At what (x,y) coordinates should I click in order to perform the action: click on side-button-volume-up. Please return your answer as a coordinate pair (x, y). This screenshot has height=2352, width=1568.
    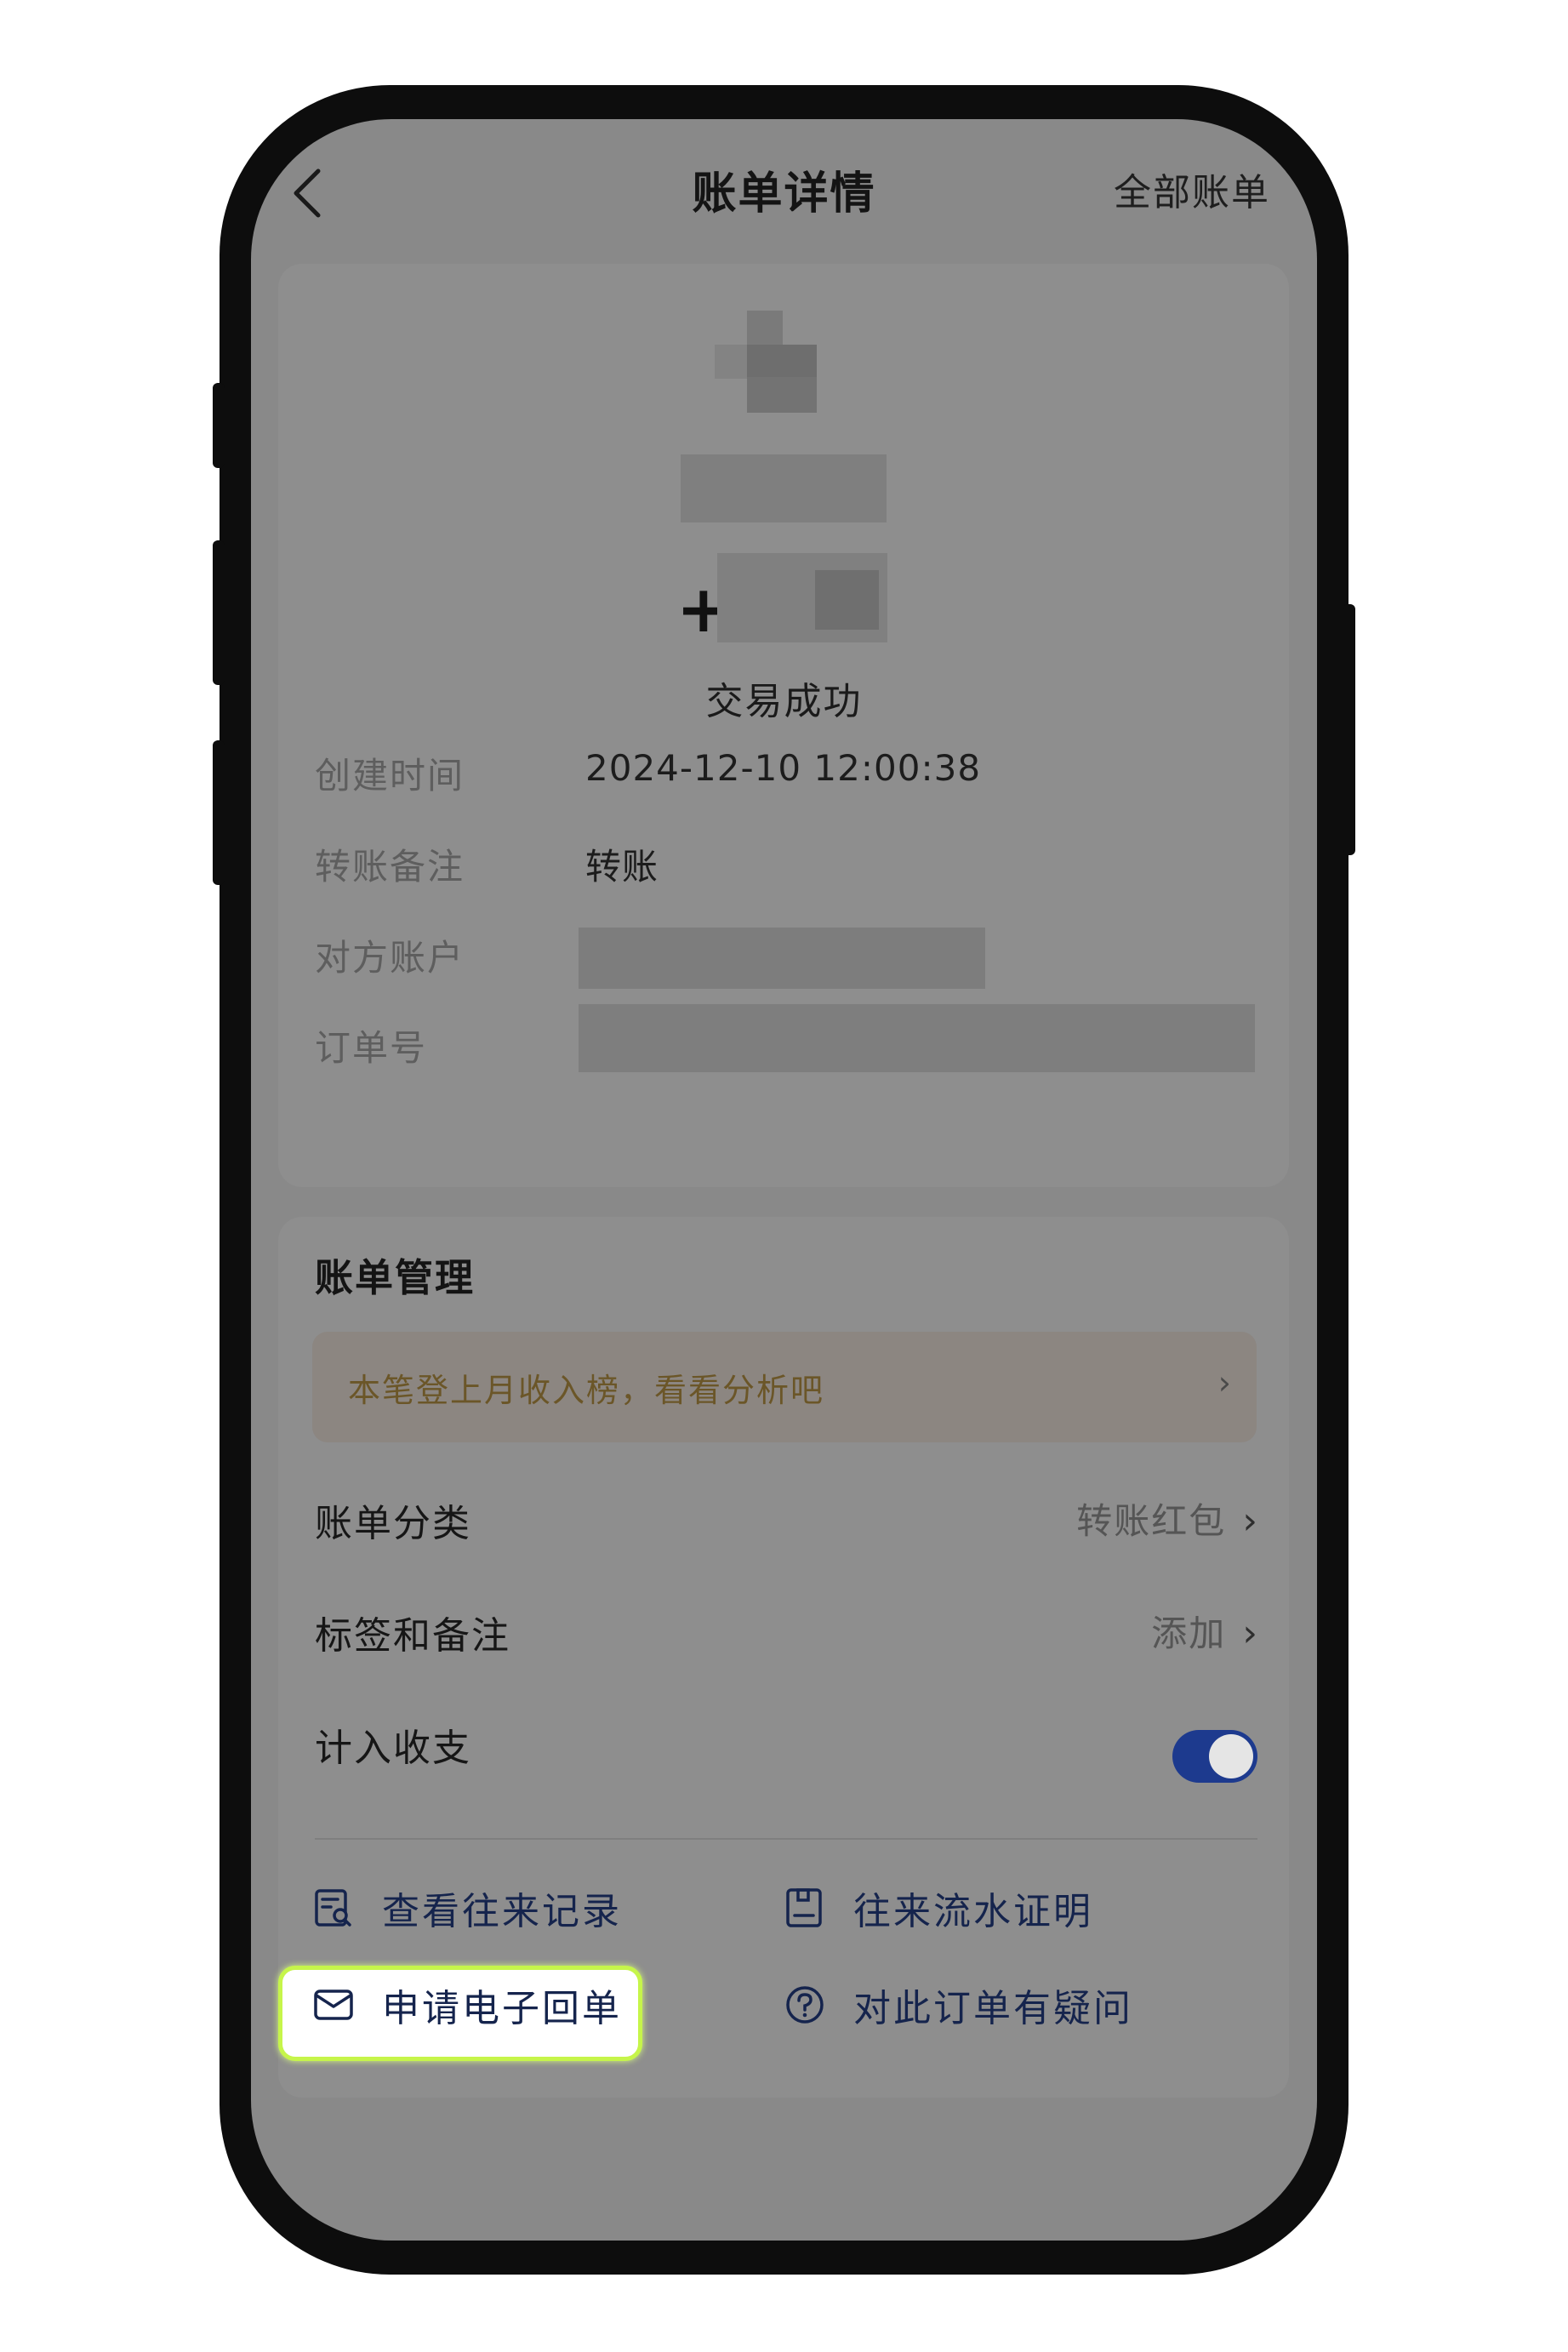
    Looking at the image, I should click on (219, 612).